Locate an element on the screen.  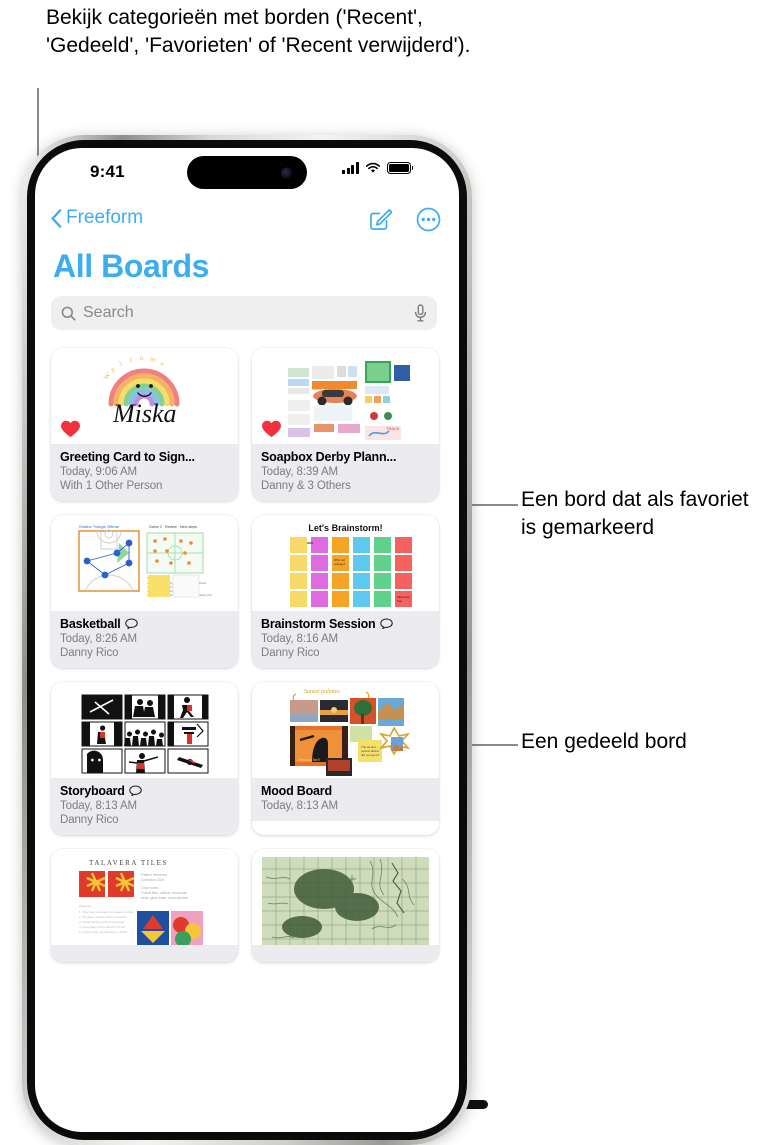
topographic-map-thumb is located at coordinates (345, 901).